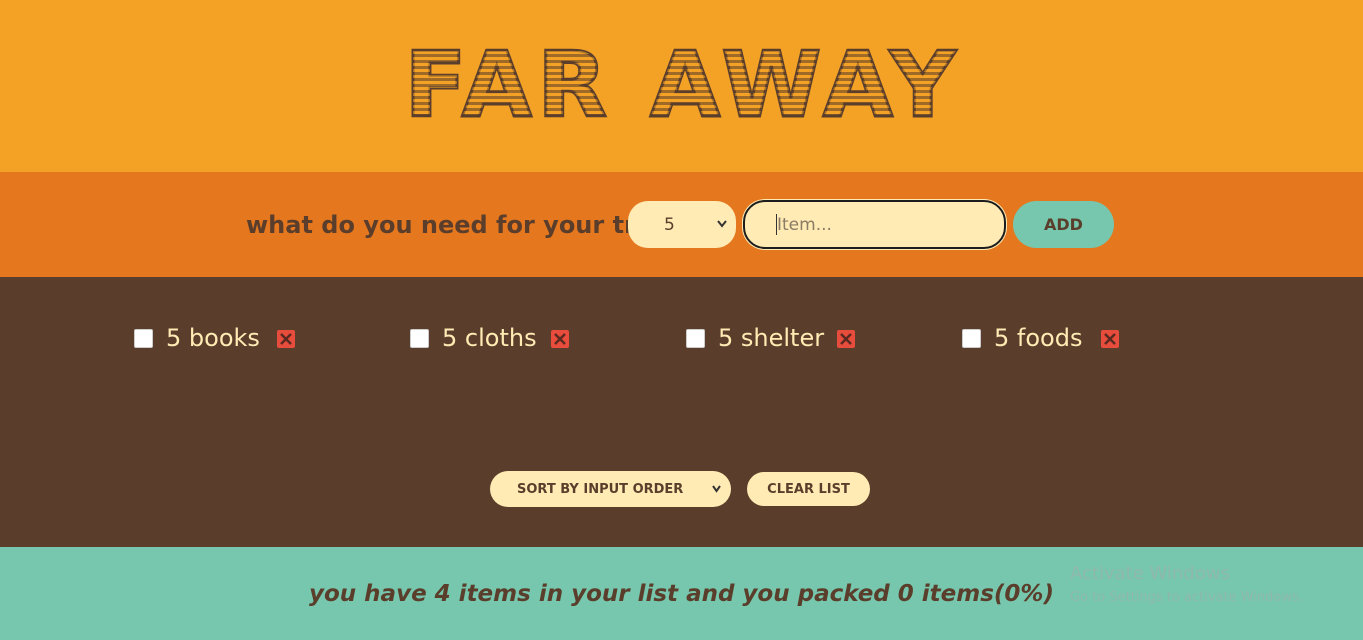  Describe the element at coordinates (1150, 573) in the screenshot. I see `windows-watermark-title: Activate Windows` at that location.